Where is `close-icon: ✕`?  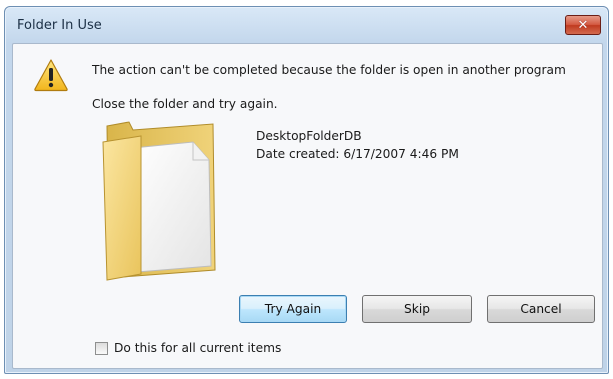 close-icon: ✕ is located at coordinates (583, 25).